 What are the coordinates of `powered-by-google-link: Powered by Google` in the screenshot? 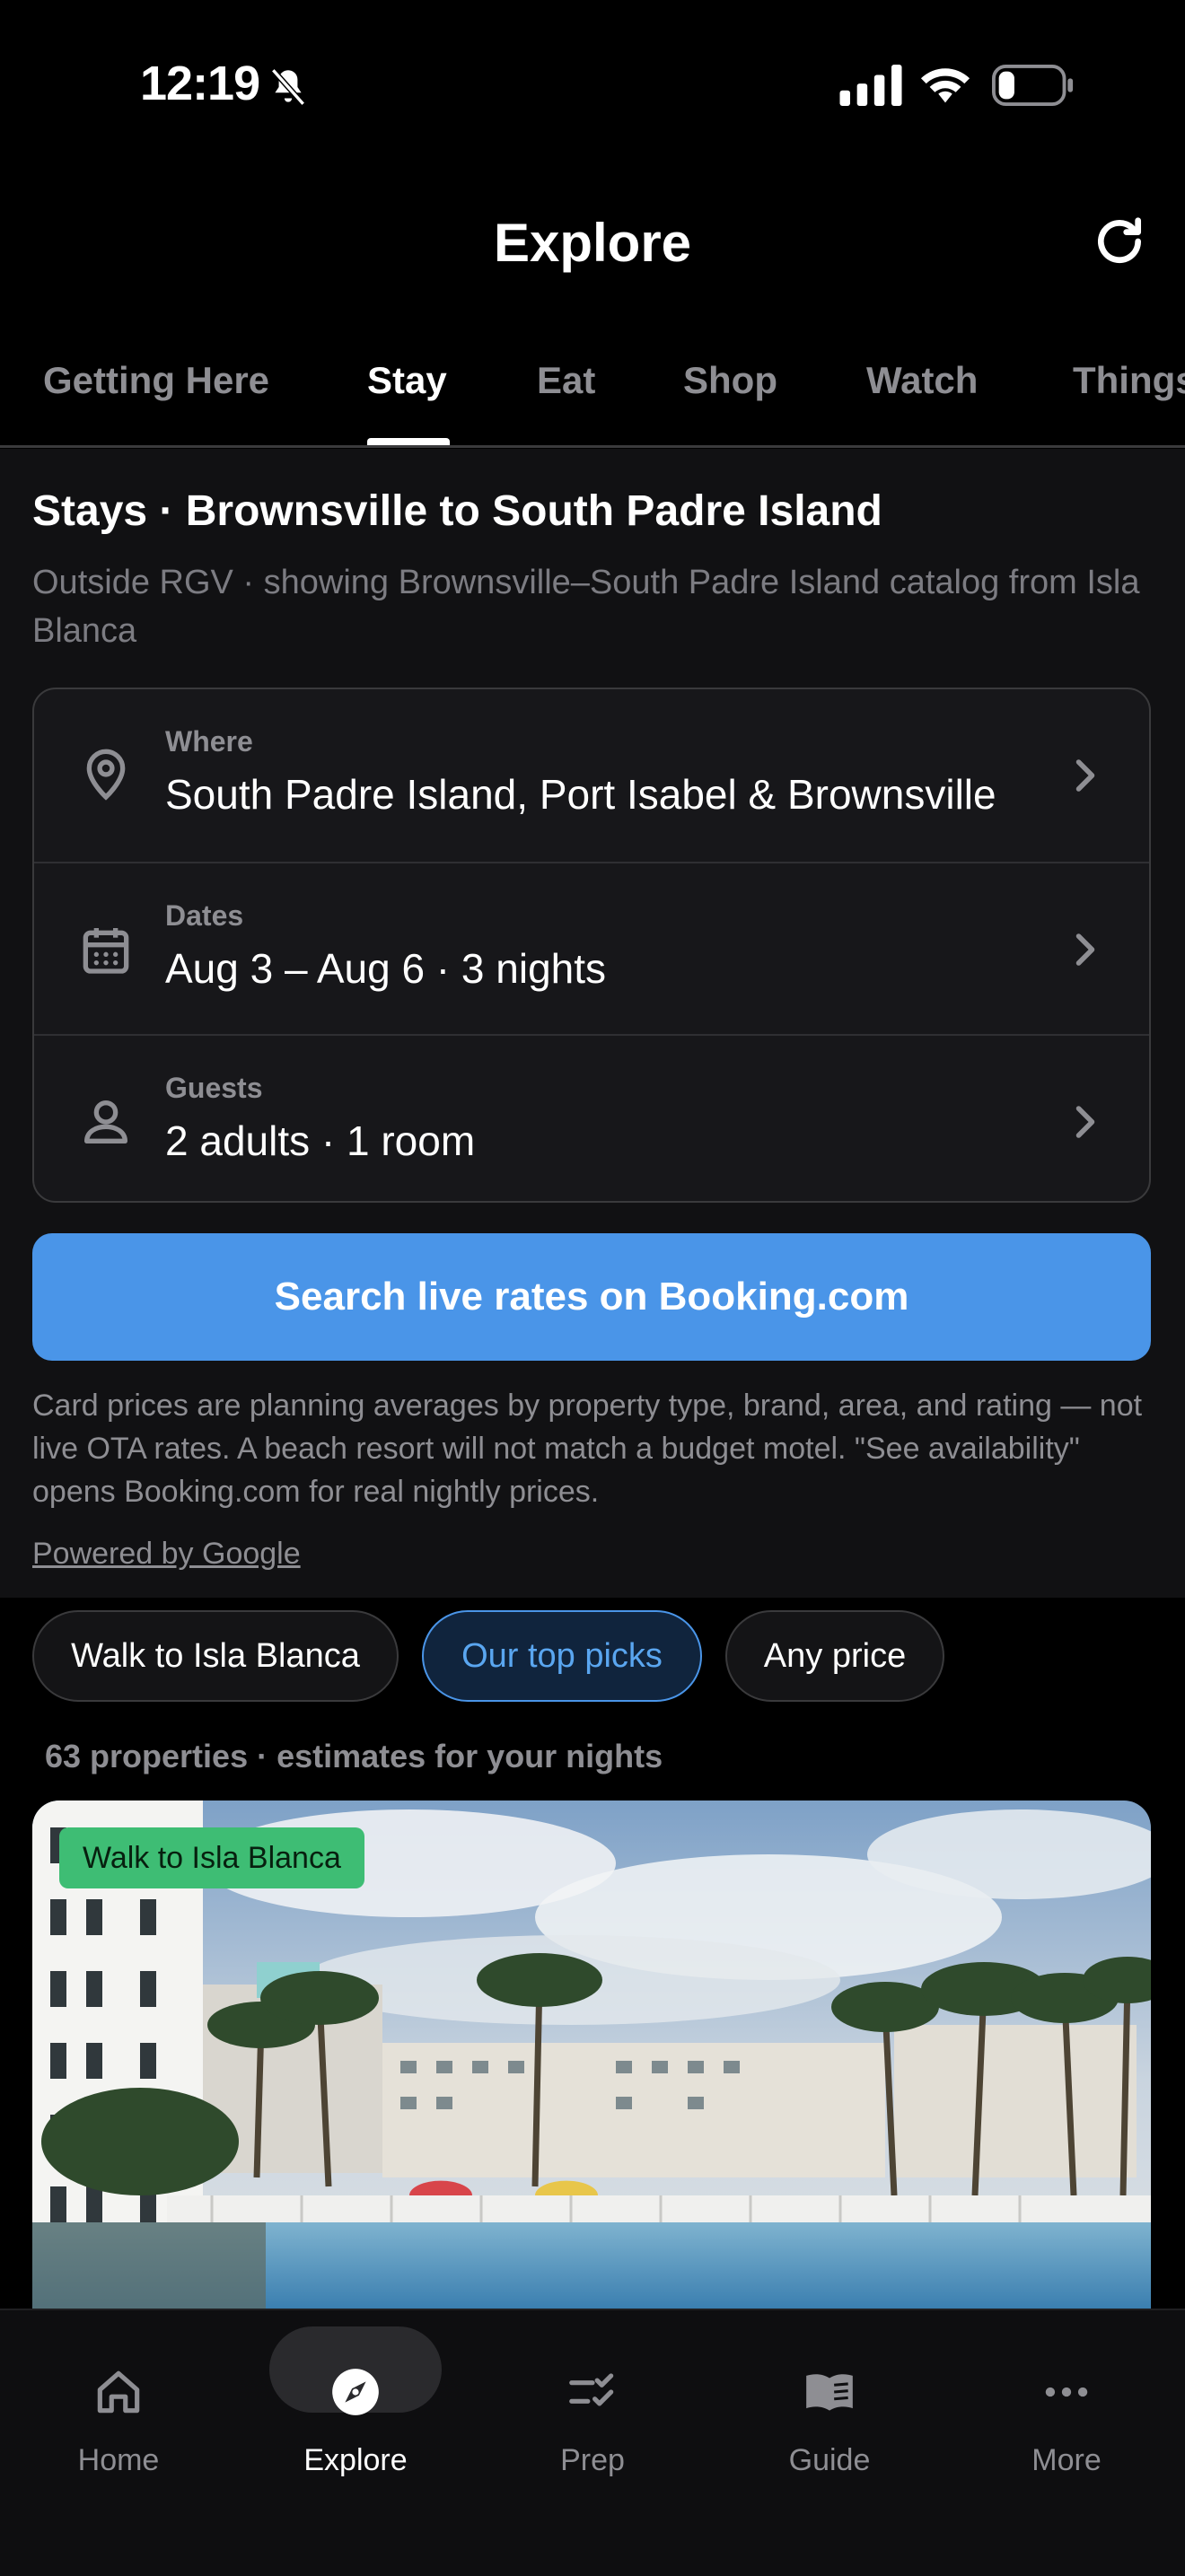 It's located at (166, 1554).